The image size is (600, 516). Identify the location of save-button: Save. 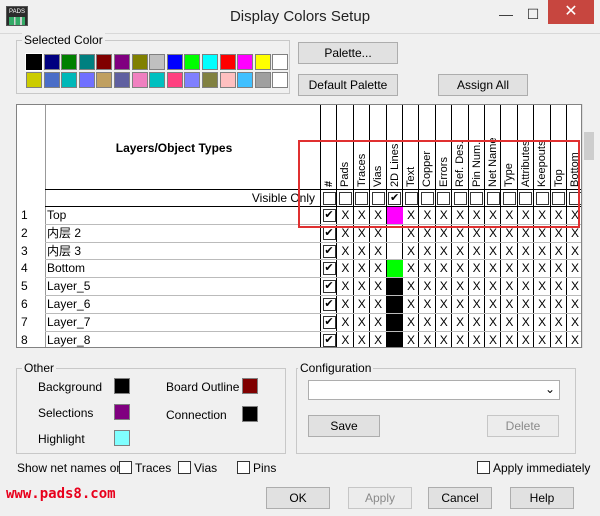
(344, 426).